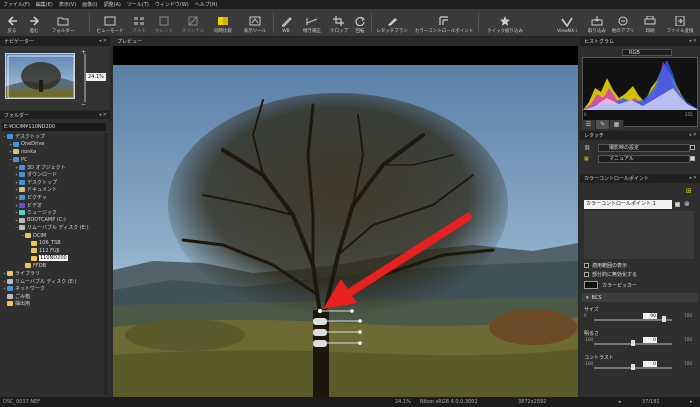 The height and width of the screenshot is (407, 700). Describe the element at coordinates (110, 23) in the screenshot. I see `viewer-mode-button: ビューモード` at that location.